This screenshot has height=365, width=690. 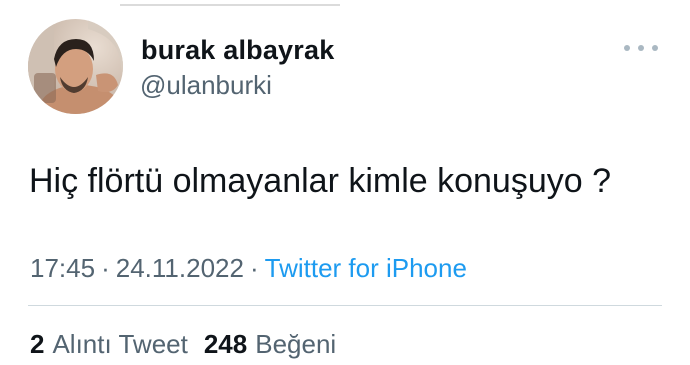 What do you see at coordinates (62, 268) in the screenshot?
I see `tweet-time: 17:45` at bounding box center [62, 268].